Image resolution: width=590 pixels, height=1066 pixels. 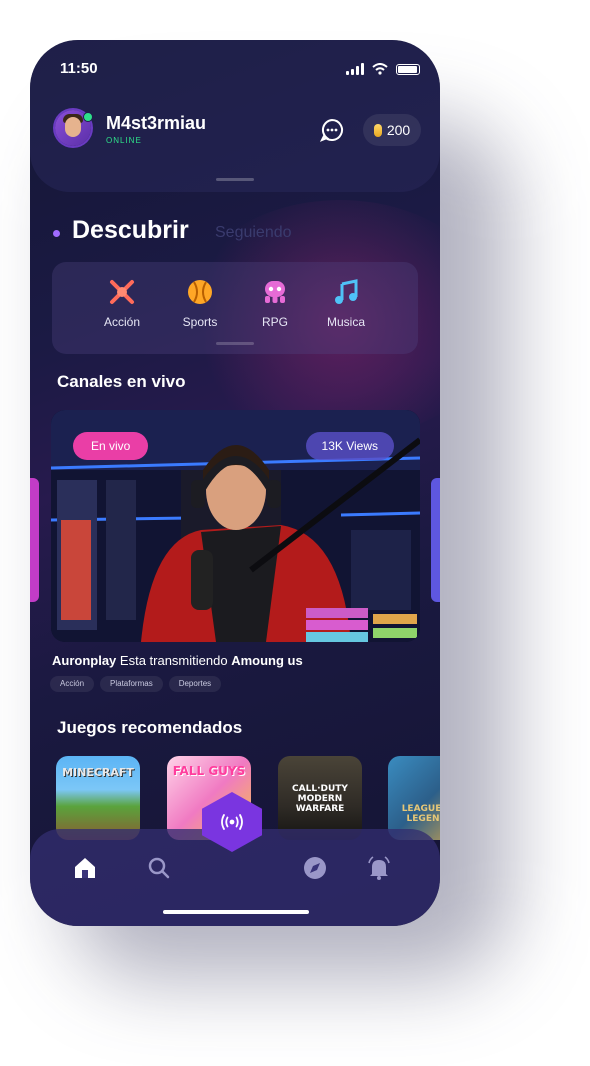 I want to click on home-icon, so click(x=85, y=868).